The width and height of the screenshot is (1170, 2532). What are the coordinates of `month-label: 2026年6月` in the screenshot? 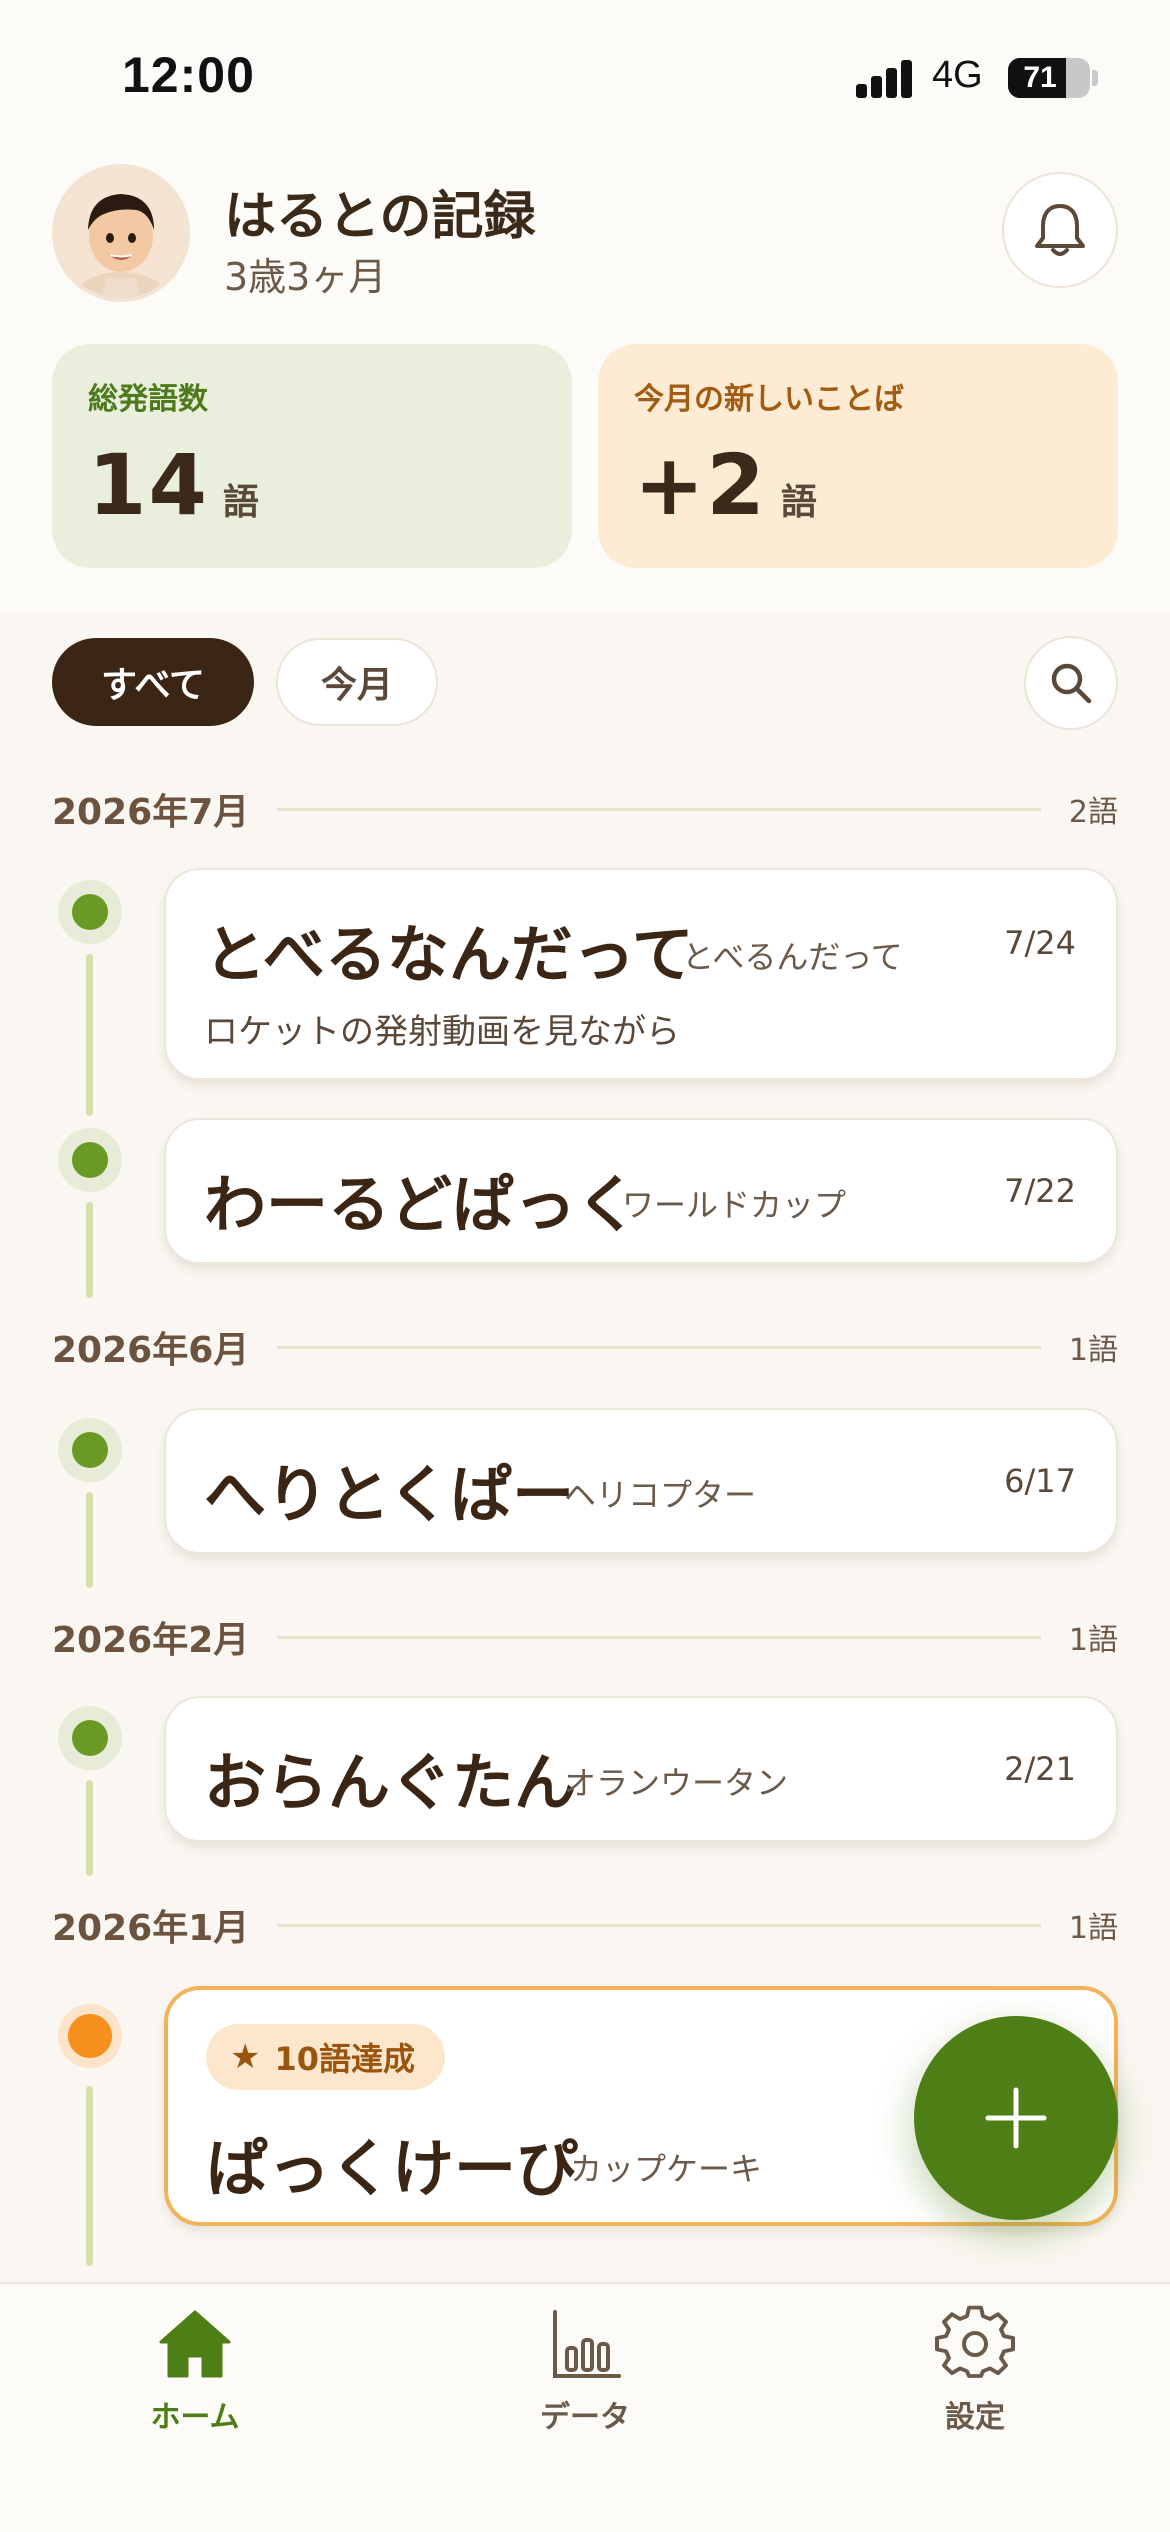 It's located at (151, 1350).